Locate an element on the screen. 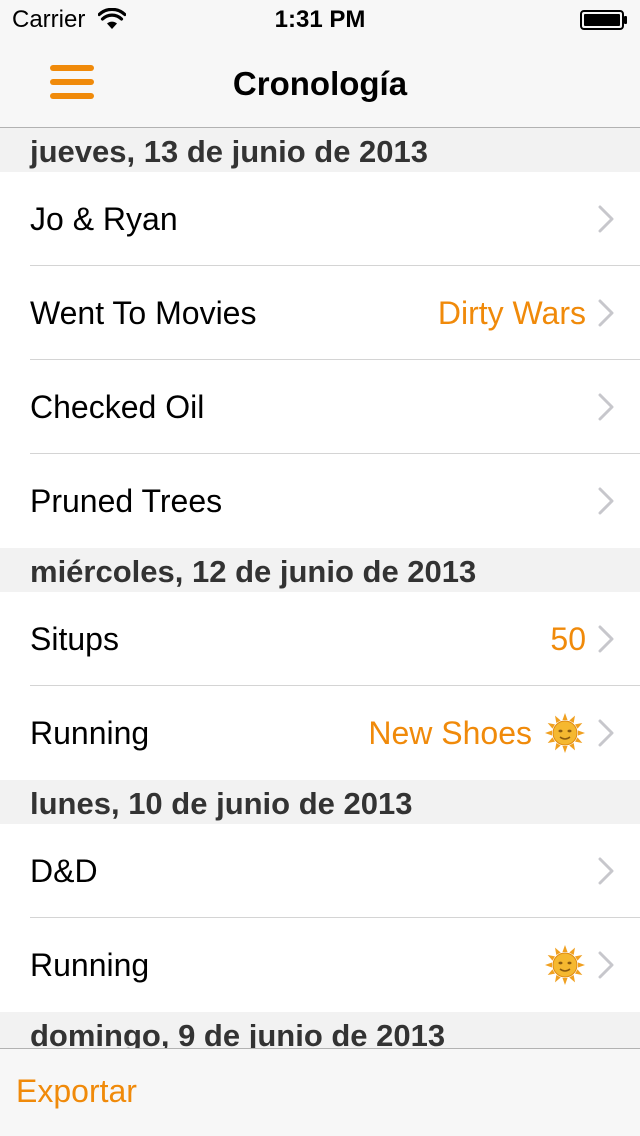  status-time: 1:31 PM is located at coordinates (320, 19).